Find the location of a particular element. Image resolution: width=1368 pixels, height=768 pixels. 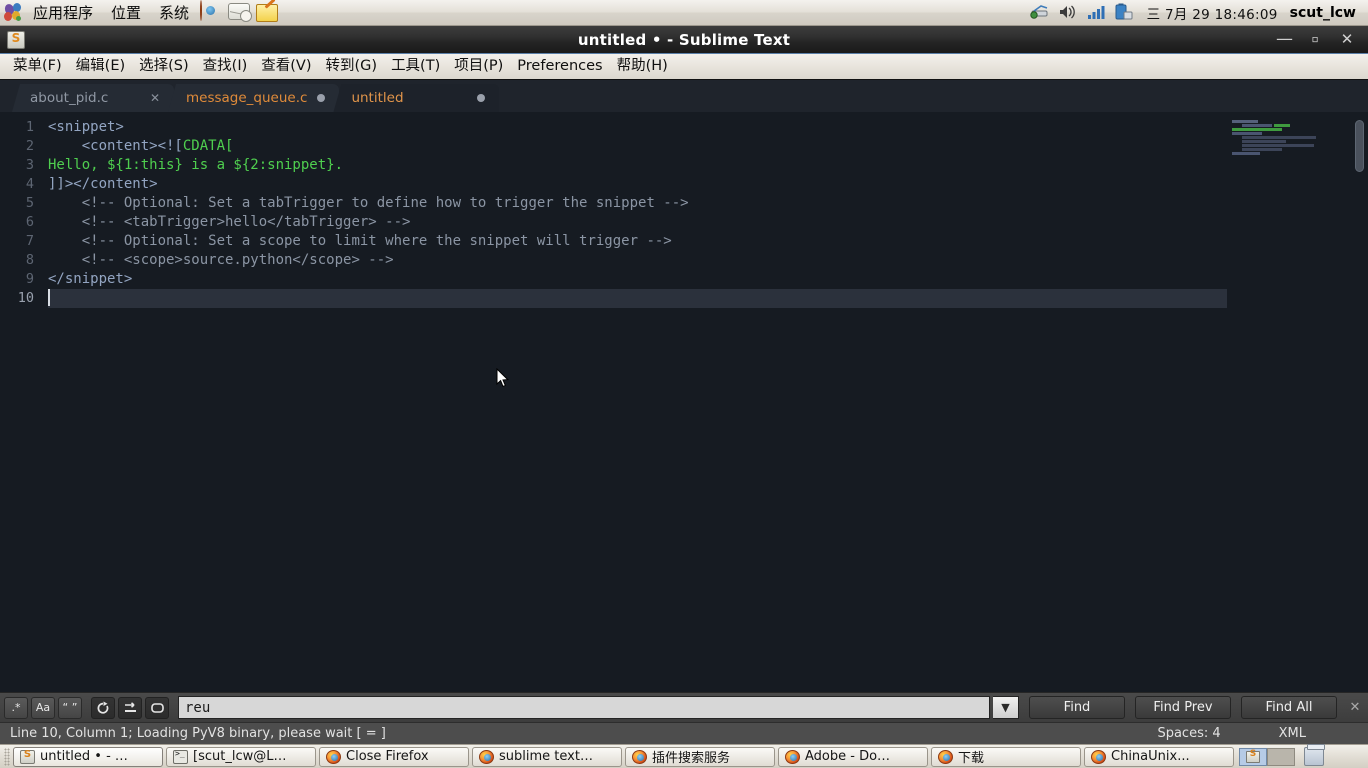

scrollbar-thumb is located at coordinates (1359, 146).